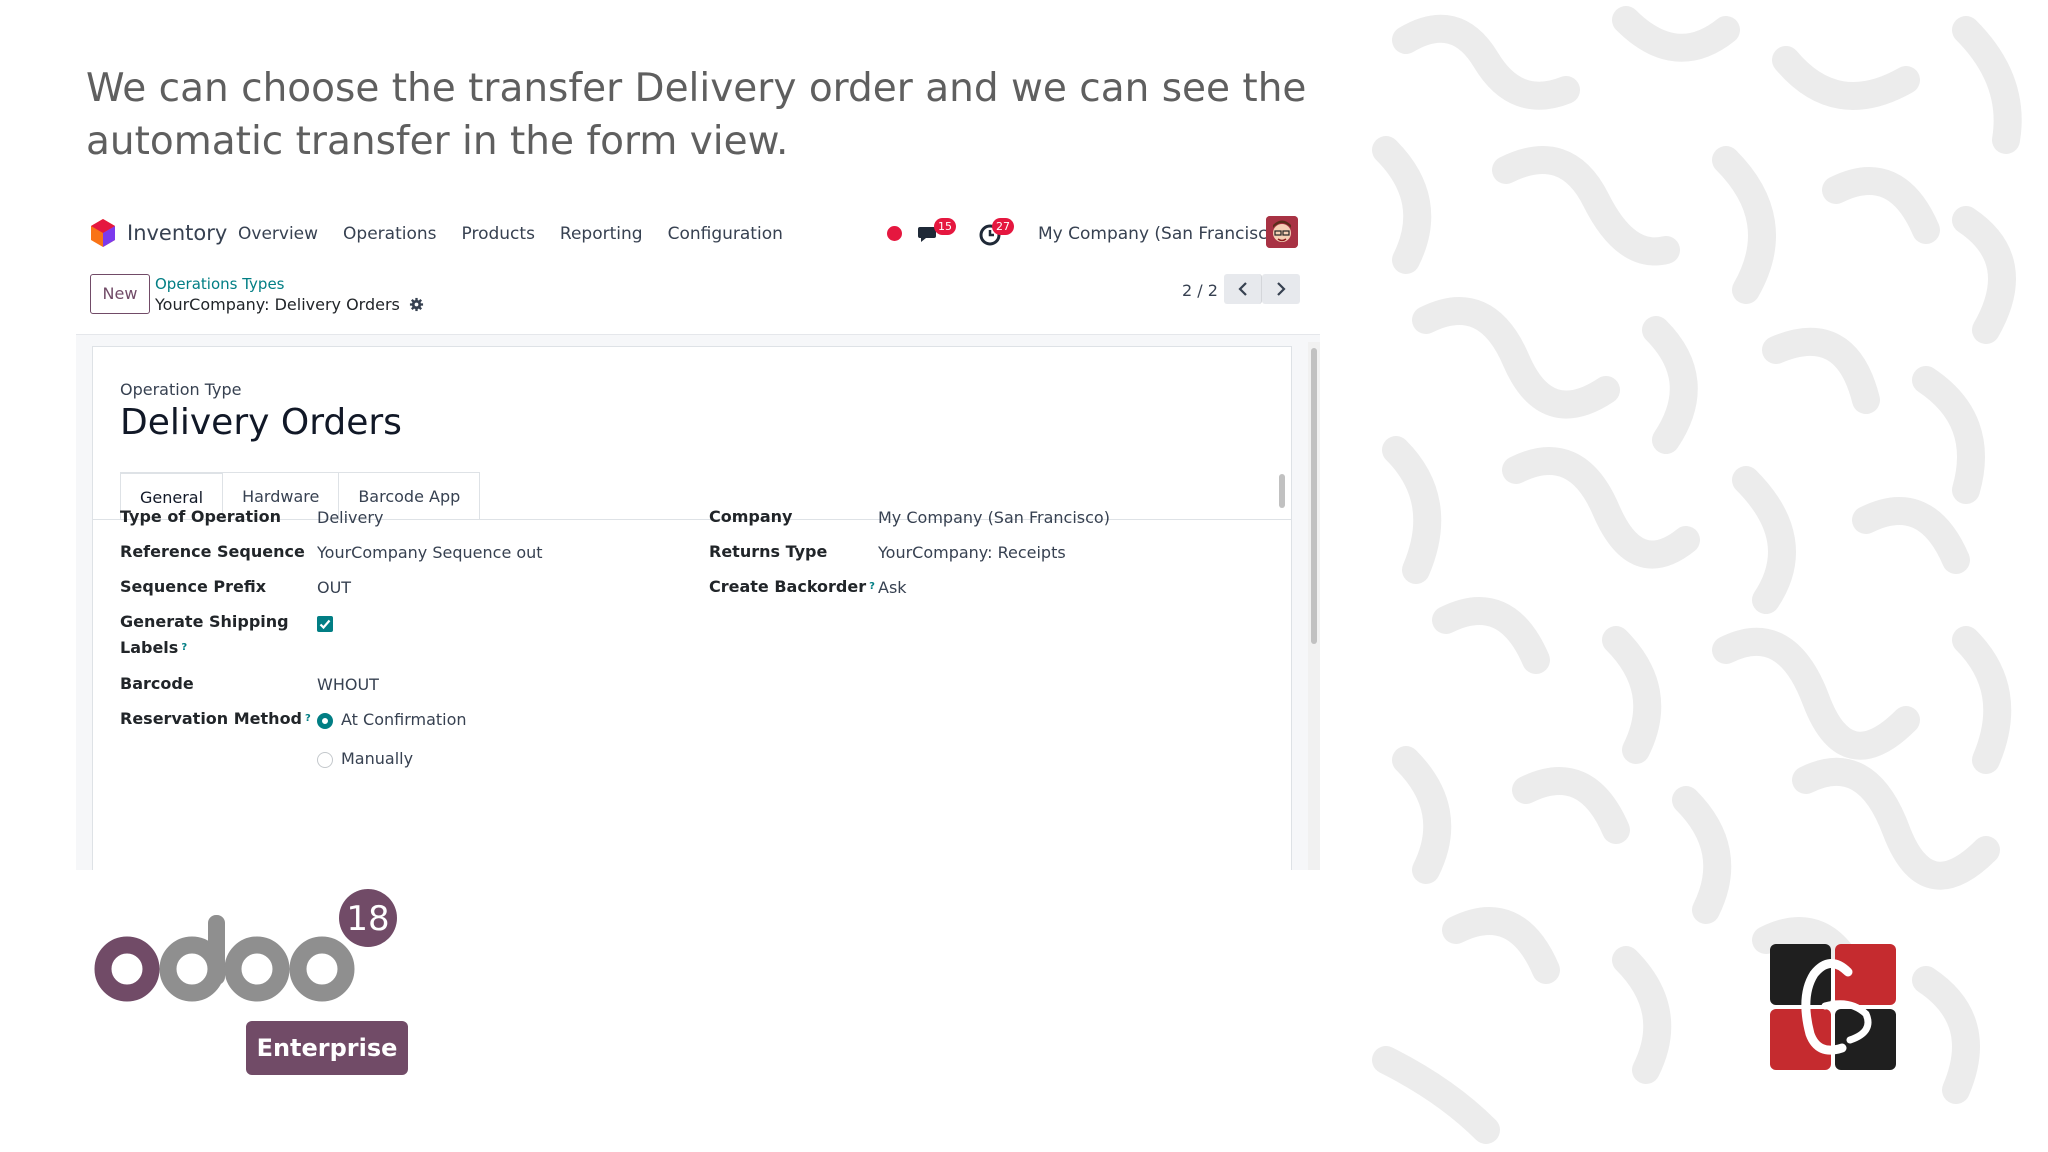 This screenshot has width=2048, height=1152. What do you see at coordinates (1161, 234) in the screenshot?
I see `company-switcher: My Company (San Francisco)` at bounding box center [1161, 234].